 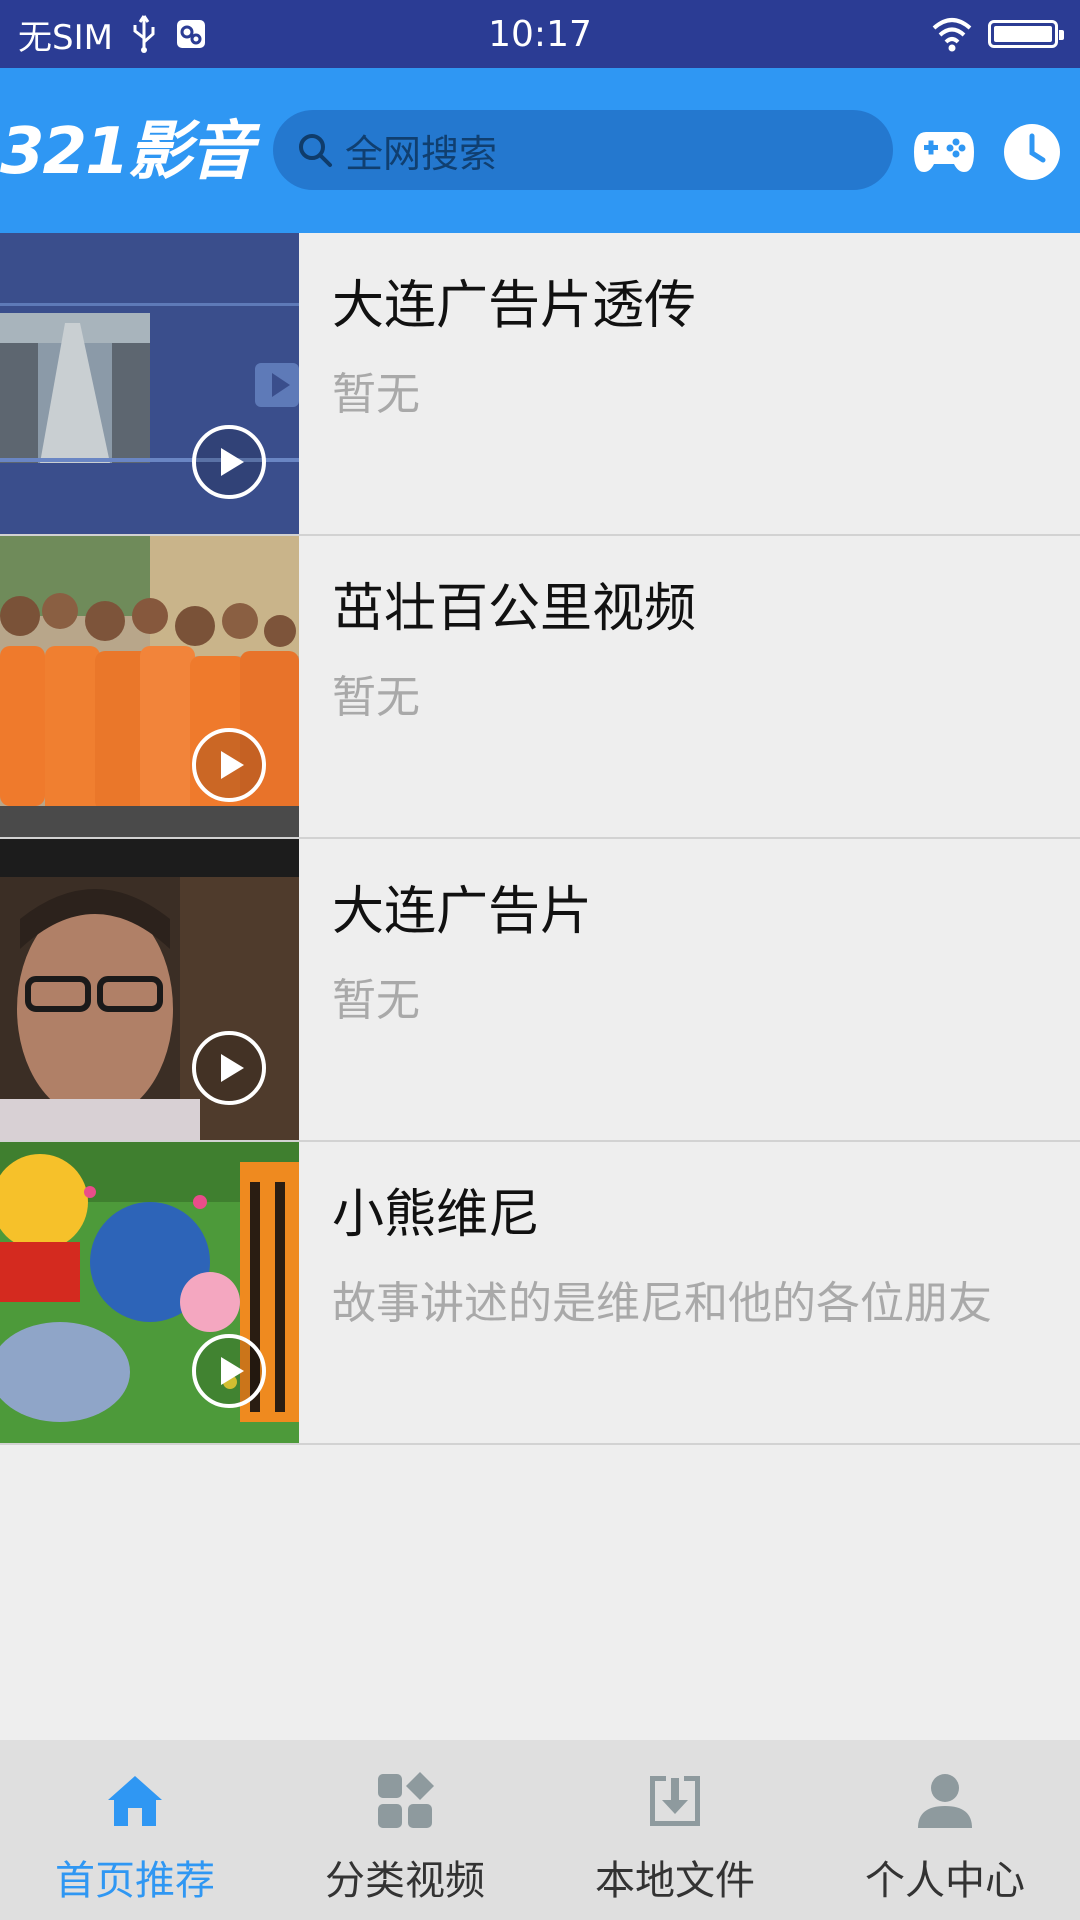 I want to click on tab-label: 个人中心, so click(x=945, y=1881).